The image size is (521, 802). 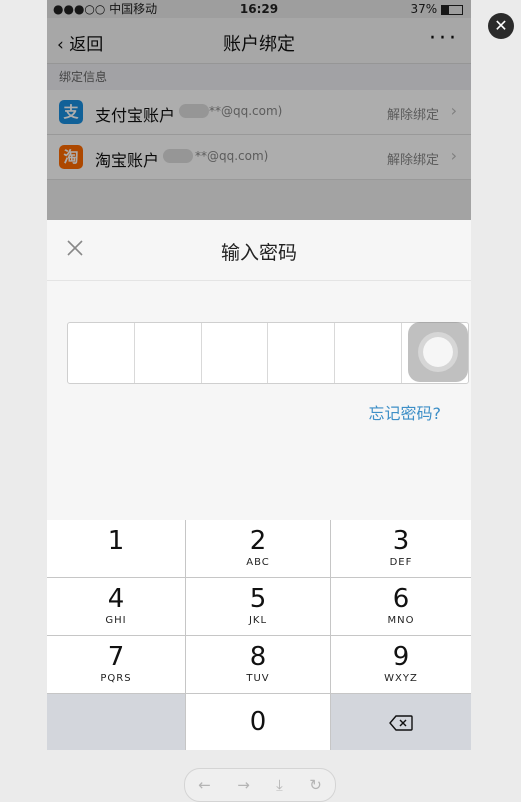 I want to click on assistive-touch-button, so click(x=438, y=352).